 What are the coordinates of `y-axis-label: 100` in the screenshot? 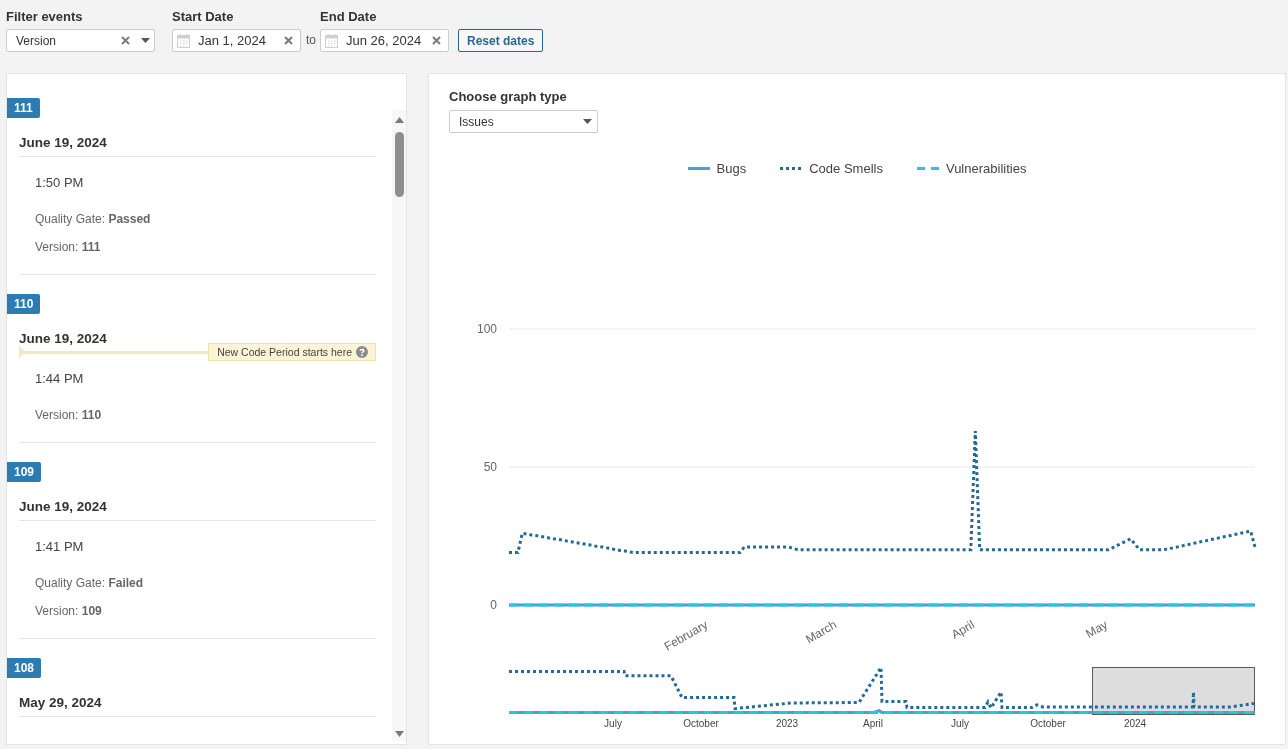 It's located at (486, 329).